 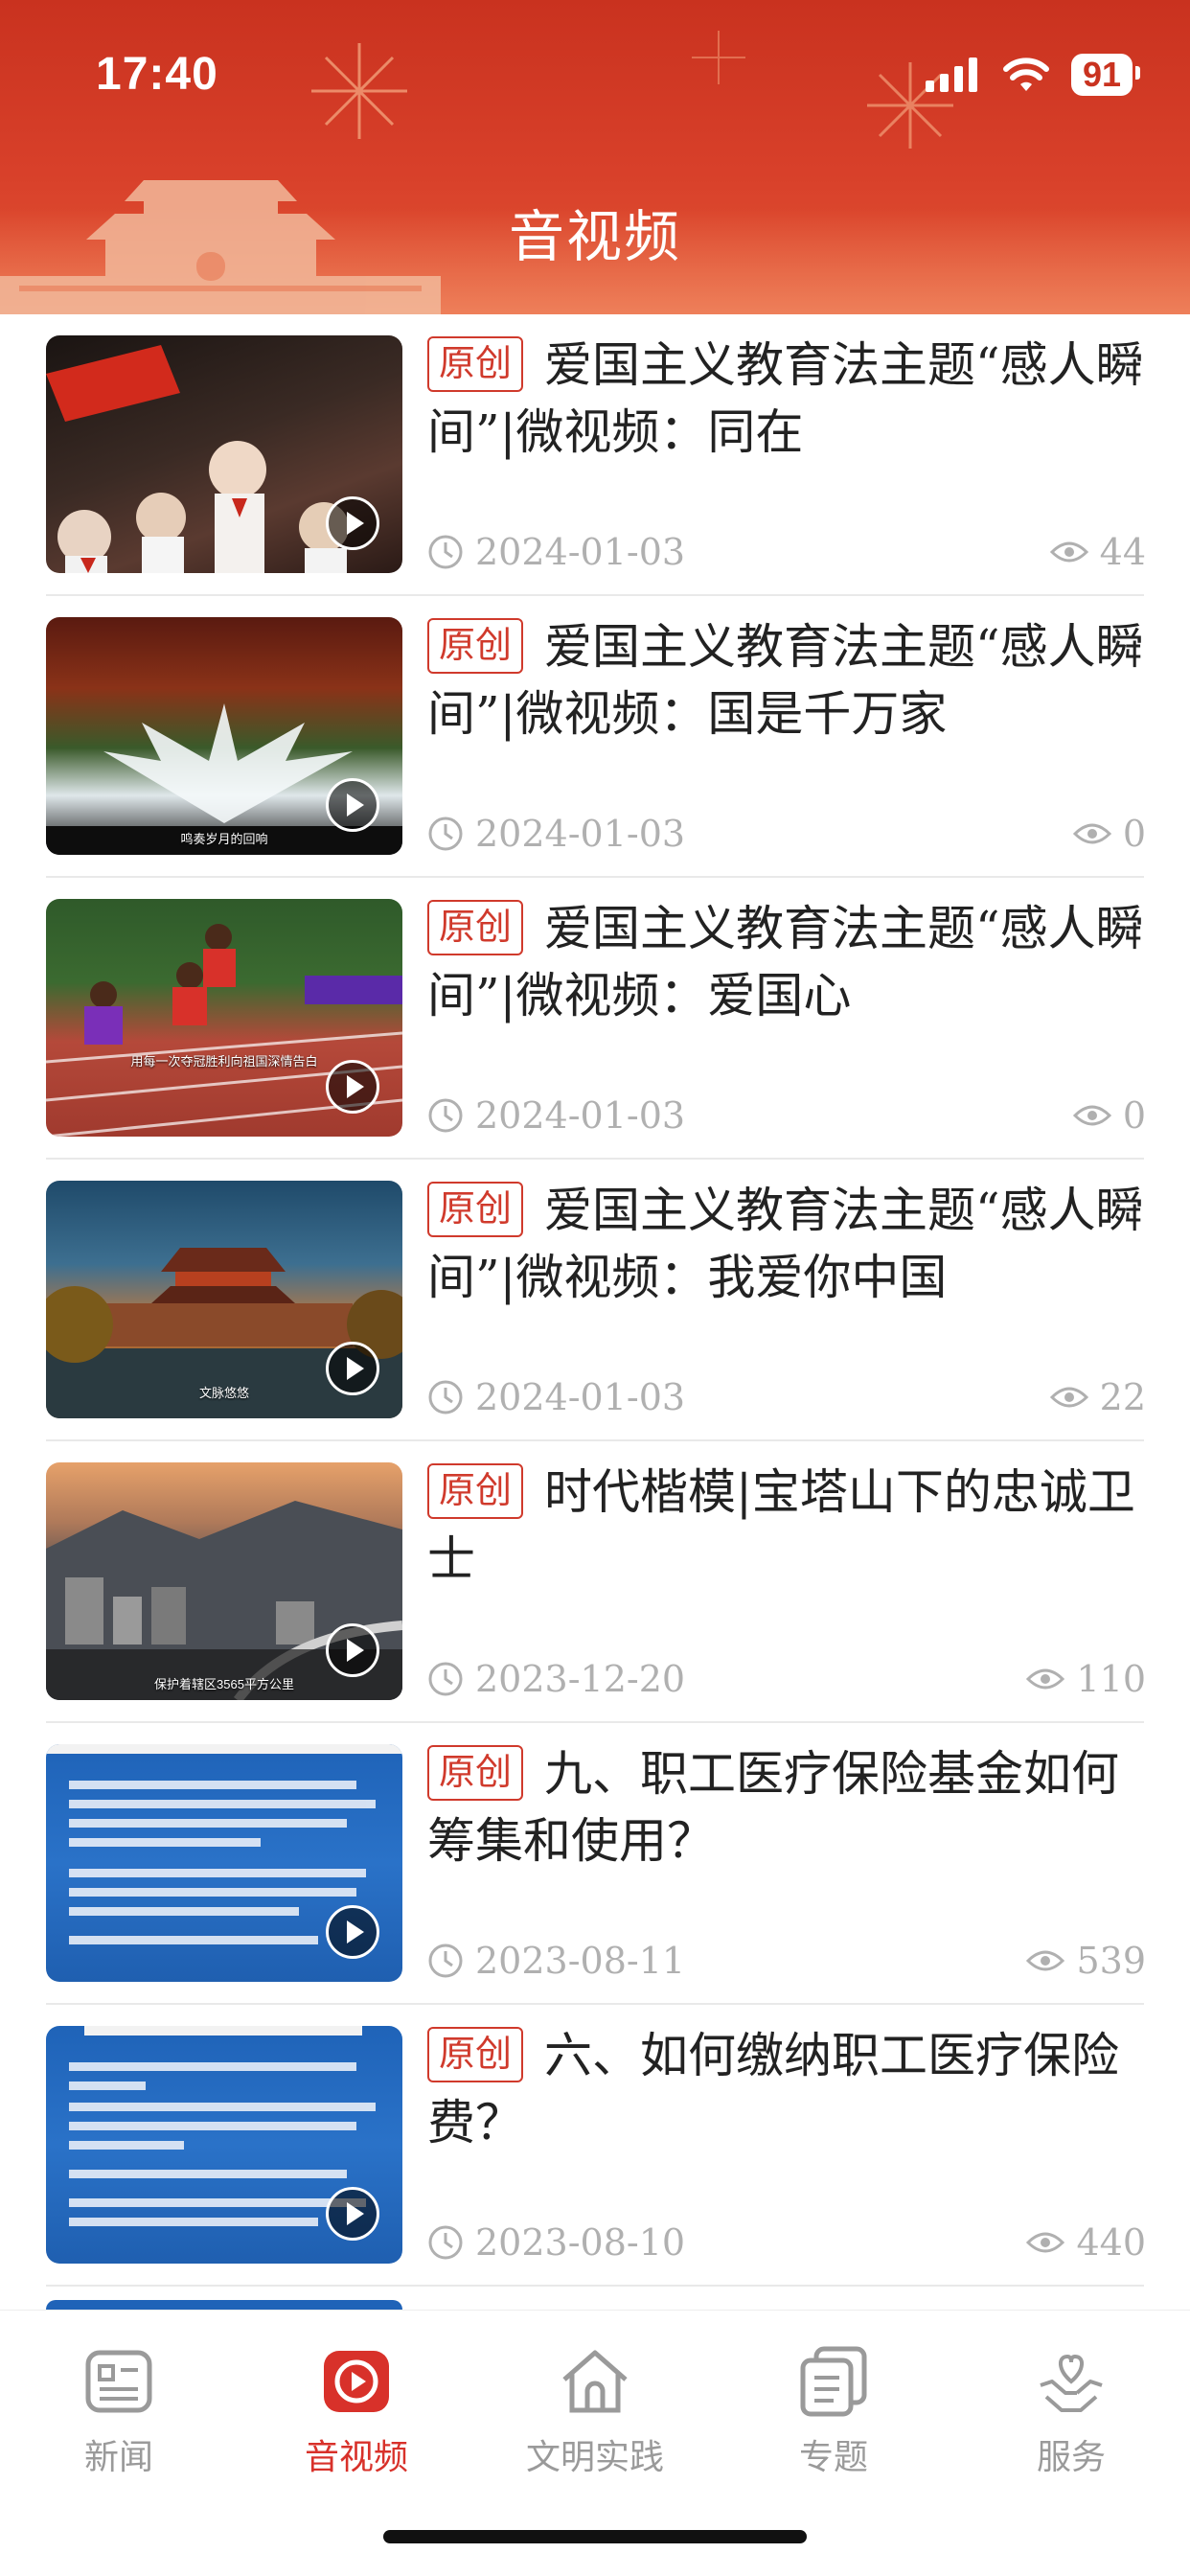 I want to click on list-item: 原创 六、如何缴纳职工医疗保险费？ 2023-08-10 440, so click(x=596, y=2146).